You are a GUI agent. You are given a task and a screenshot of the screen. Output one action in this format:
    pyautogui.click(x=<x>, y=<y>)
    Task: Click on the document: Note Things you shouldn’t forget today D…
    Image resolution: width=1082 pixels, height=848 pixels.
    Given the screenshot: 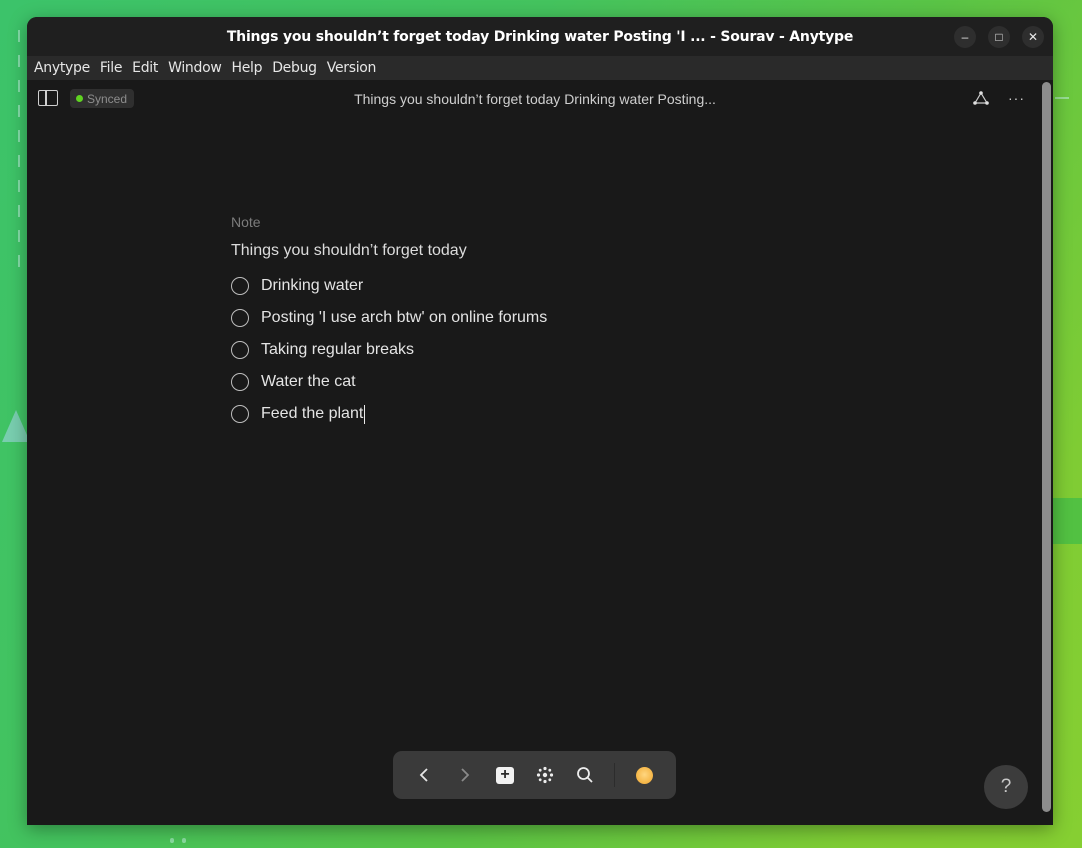 What is the action you would take?
    pyautogui.click(x=389, y=322)
    